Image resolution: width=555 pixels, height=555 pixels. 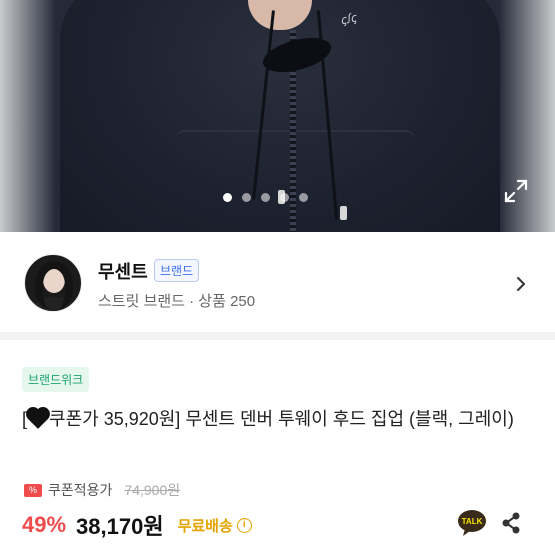 I want to click on avatar, so click(x=53, y=283).